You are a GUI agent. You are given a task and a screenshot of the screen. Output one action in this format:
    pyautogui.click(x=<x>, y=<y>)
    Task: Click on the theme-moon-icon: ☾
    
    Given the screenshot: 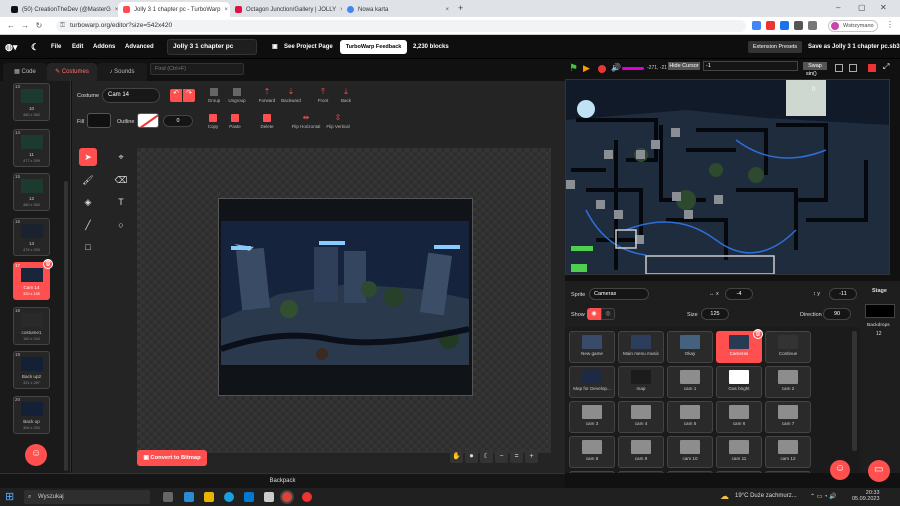 What is the action you would take?
    pyautogui.click(x=486, y=456)
    